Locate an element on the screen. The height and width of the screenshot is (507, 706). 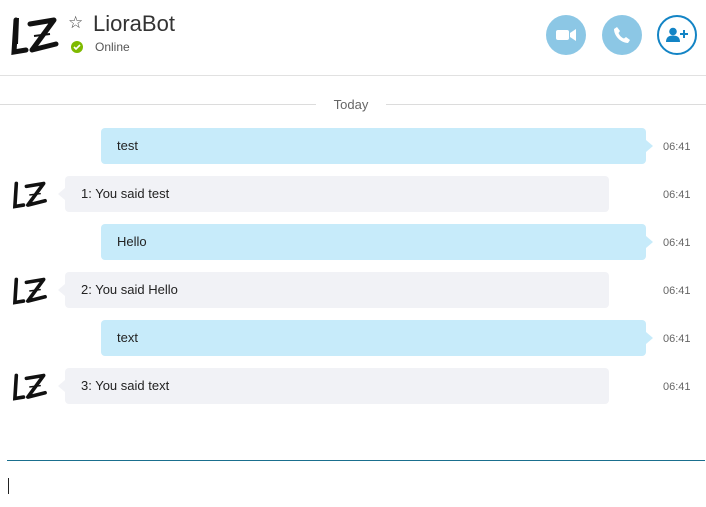
video-camera-icon is located at coordinates (566, 35).